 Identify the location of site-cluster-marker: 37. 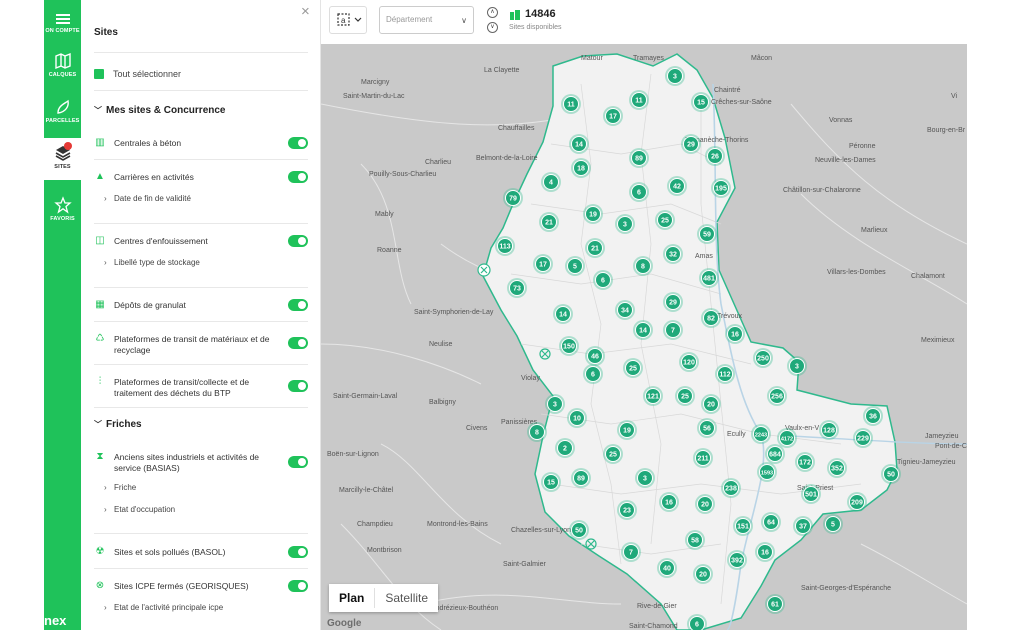
(803, 526).